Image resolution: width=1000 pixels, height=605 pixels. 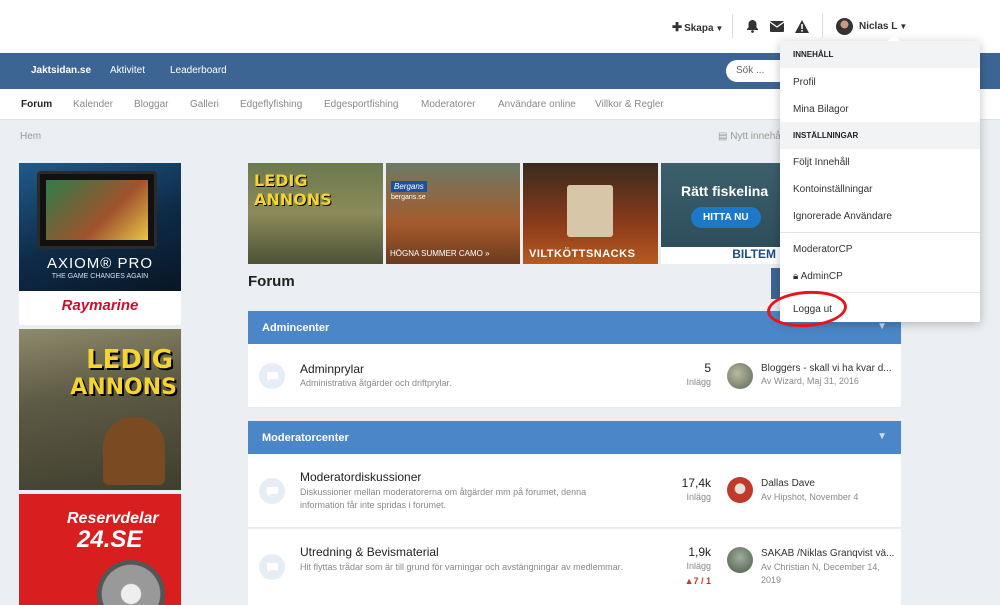 I want to click on banner-viltkottsnacks: VILTKÖTTSNACKS, so click(x=590, y=213).